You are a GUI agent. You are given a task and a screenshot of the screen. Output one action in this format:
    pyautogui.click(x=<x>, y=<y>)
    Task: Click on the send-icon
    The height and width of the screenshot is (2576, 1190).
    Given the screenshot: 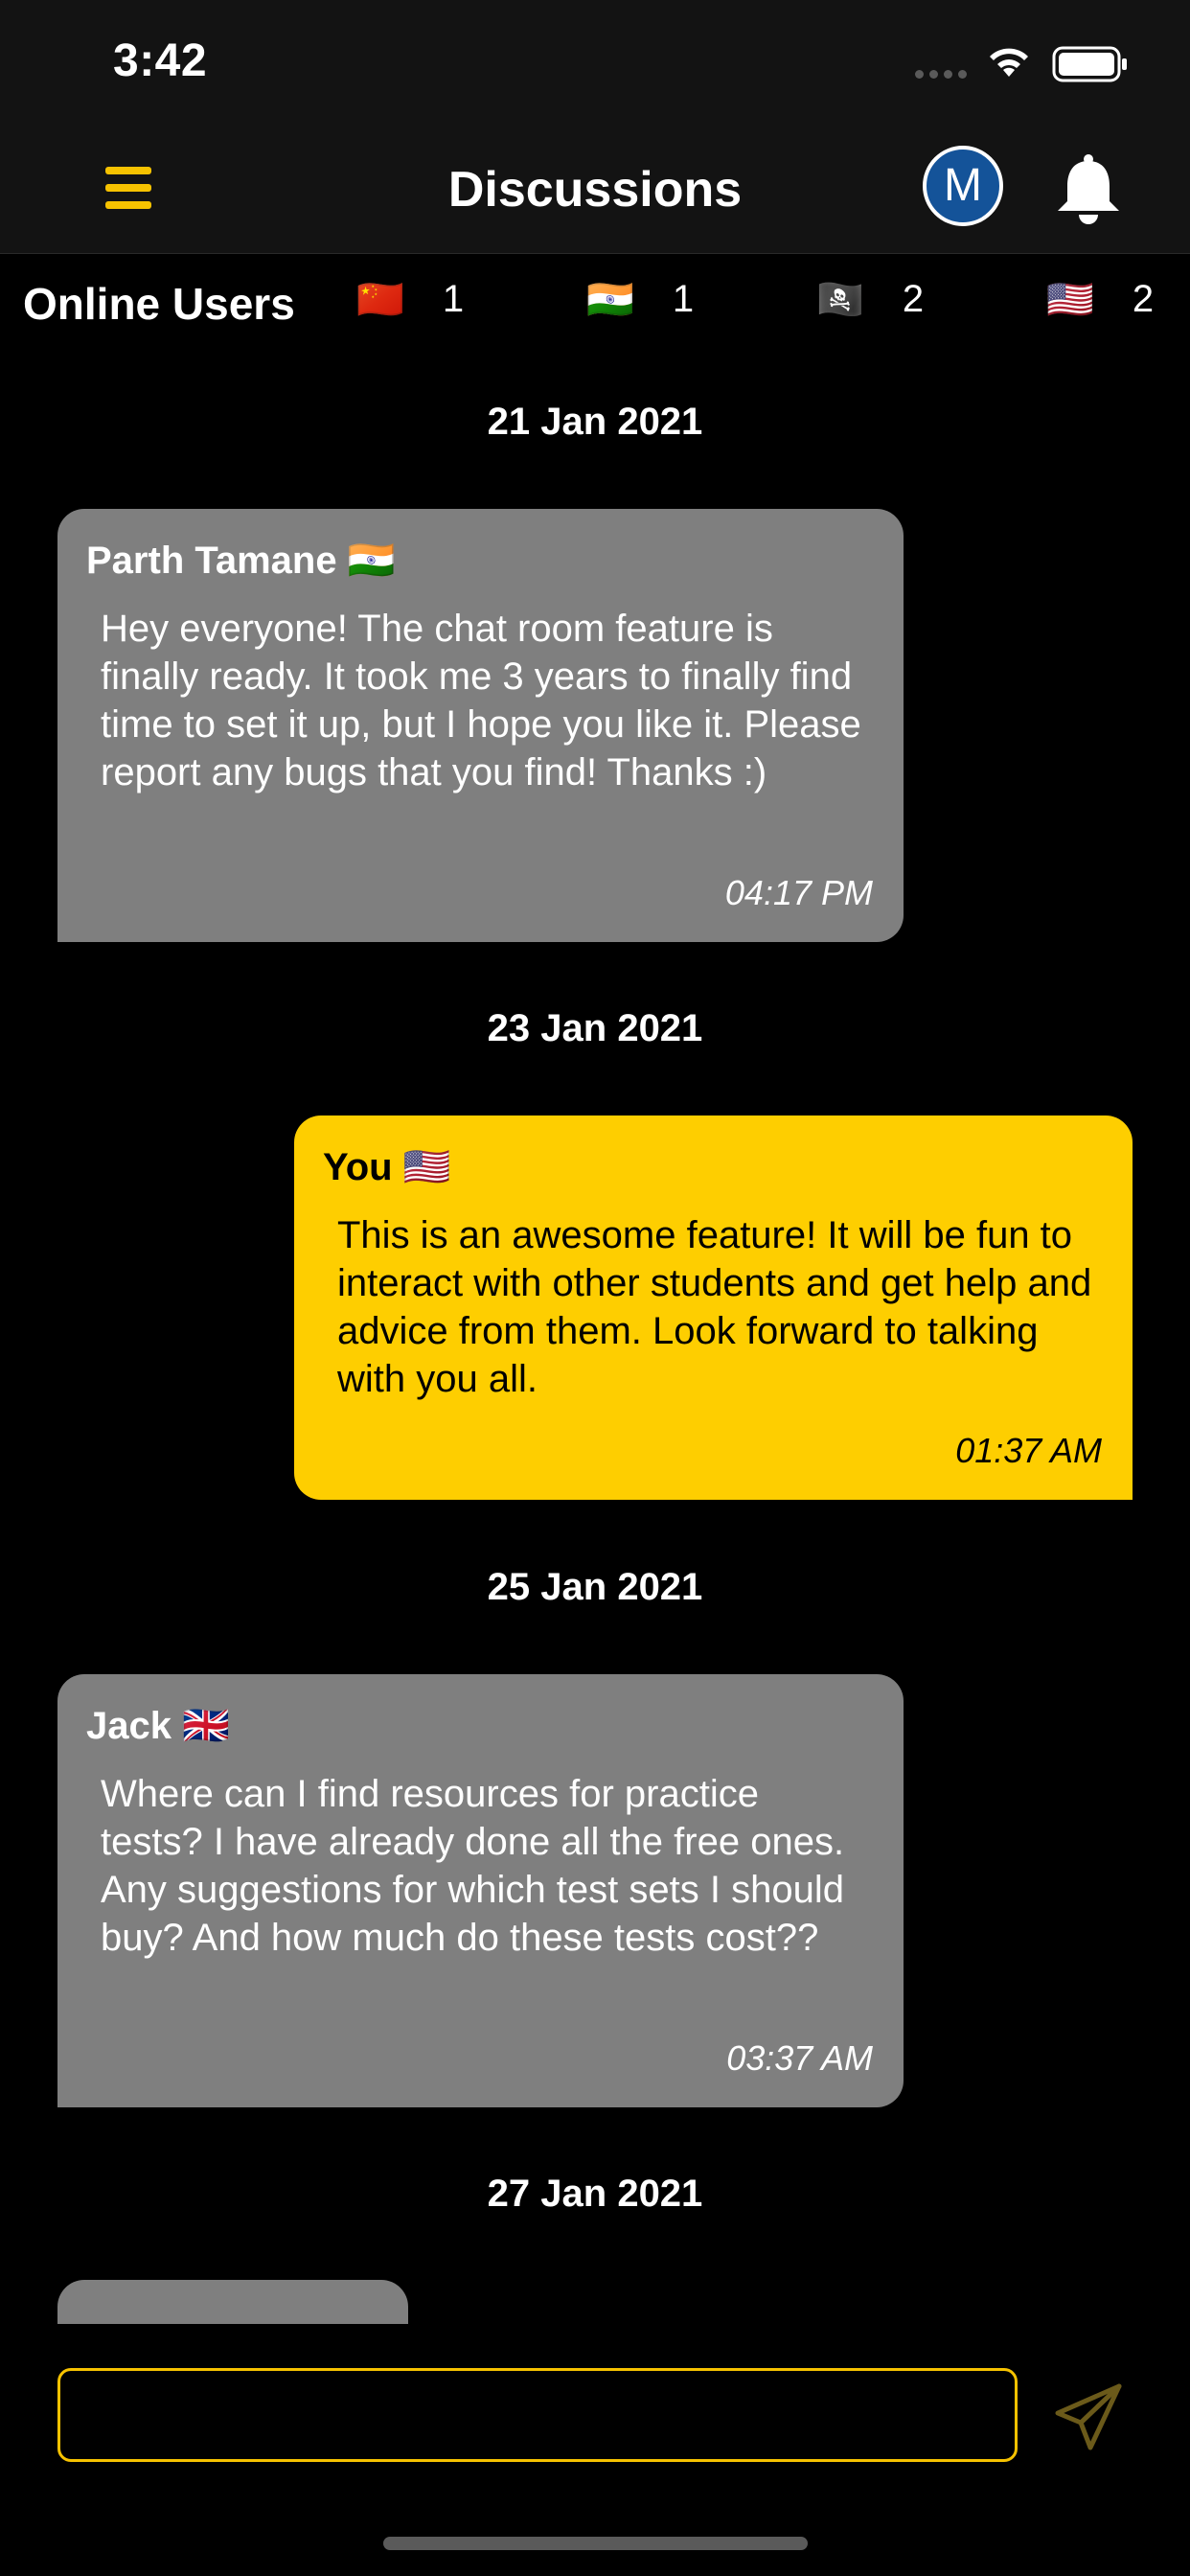 What is the action you would take?
    pyautogui.click(x=1089, y=2416)
    